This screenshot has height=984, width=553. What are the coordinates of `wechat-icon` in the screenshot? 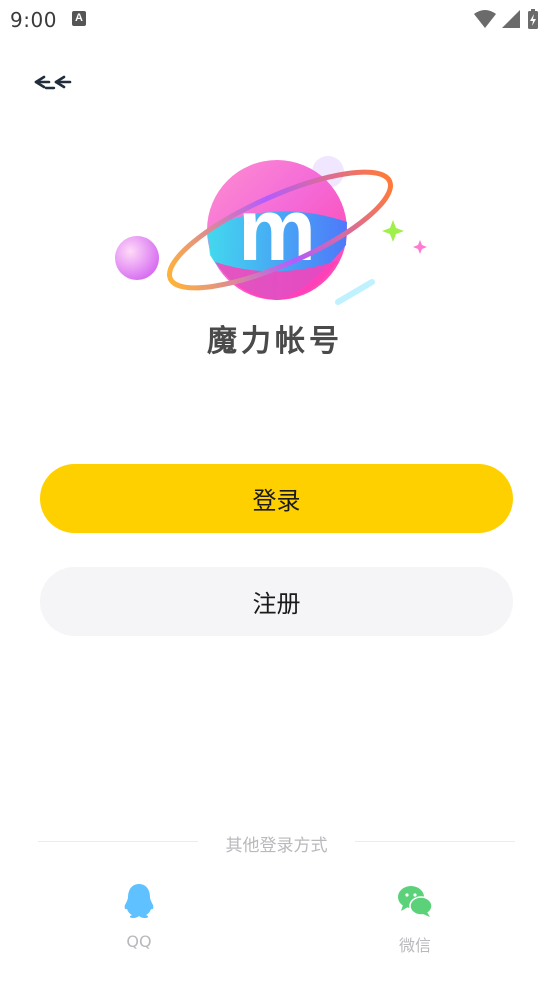 It's located at (415, 901).